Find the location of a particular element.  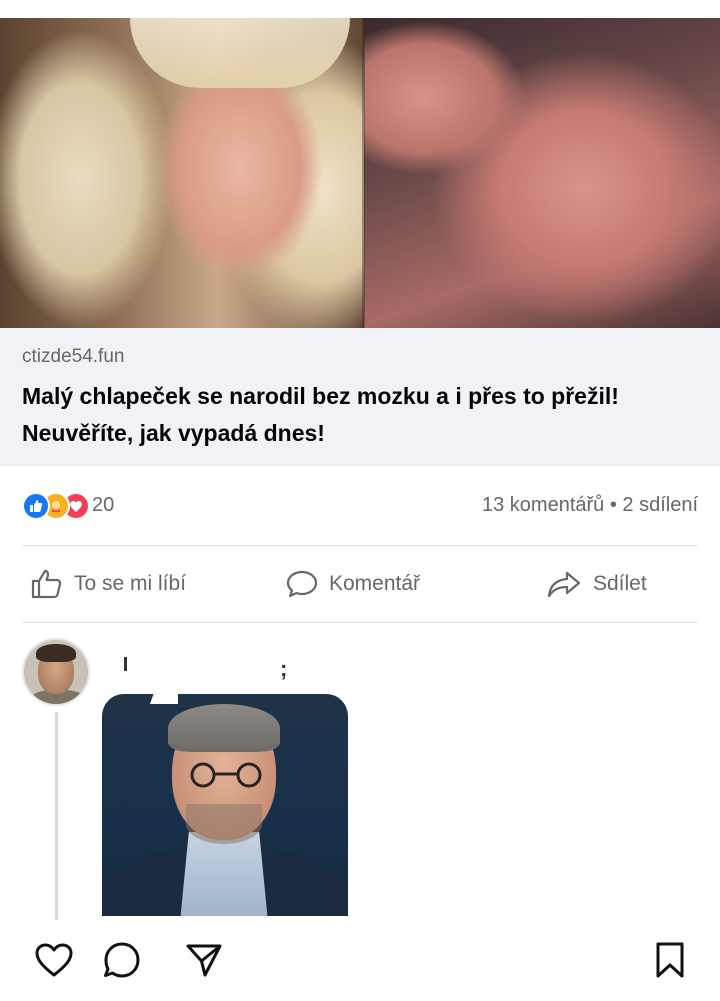

glasses-shape is located at coordinates (226, 775).